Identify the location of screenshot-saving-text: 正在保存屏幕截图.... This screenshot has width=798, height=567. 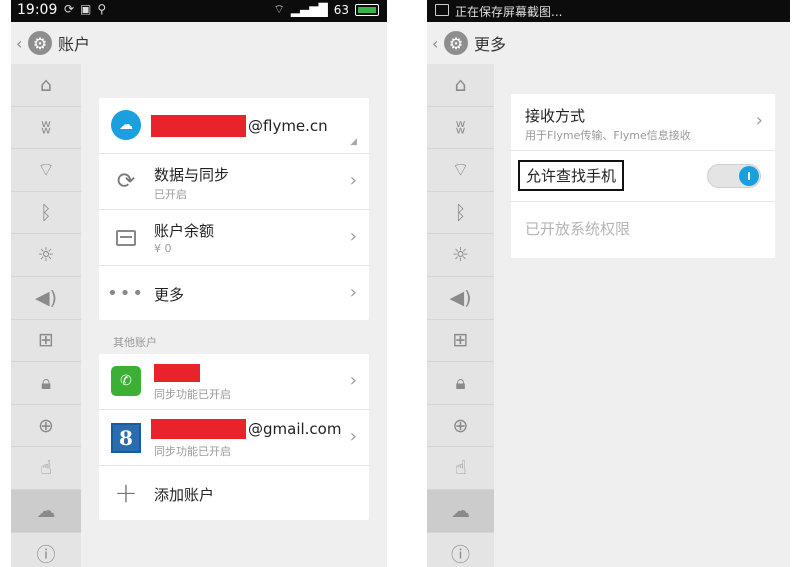
(509, 12).